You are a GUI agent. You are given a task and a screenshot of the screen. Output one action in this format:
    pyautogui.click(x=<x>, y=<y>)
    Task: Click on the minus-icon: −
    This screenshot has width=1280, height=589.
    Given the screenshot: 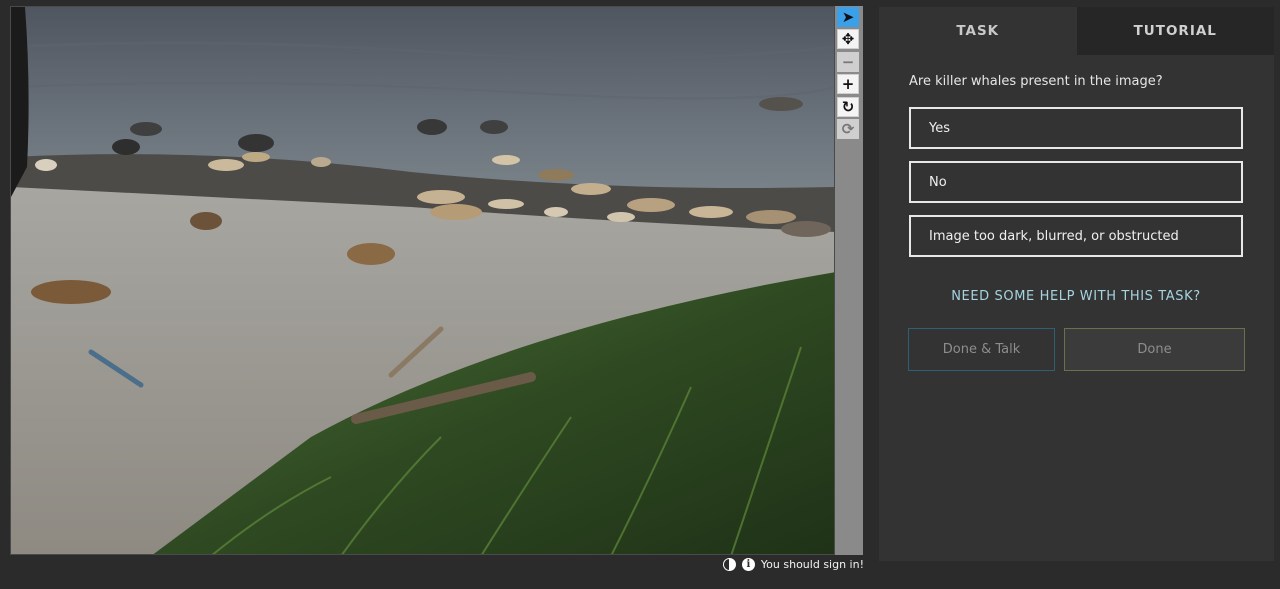 What is the action you would take?
    pyautogui.click(x=848, y=62)
    